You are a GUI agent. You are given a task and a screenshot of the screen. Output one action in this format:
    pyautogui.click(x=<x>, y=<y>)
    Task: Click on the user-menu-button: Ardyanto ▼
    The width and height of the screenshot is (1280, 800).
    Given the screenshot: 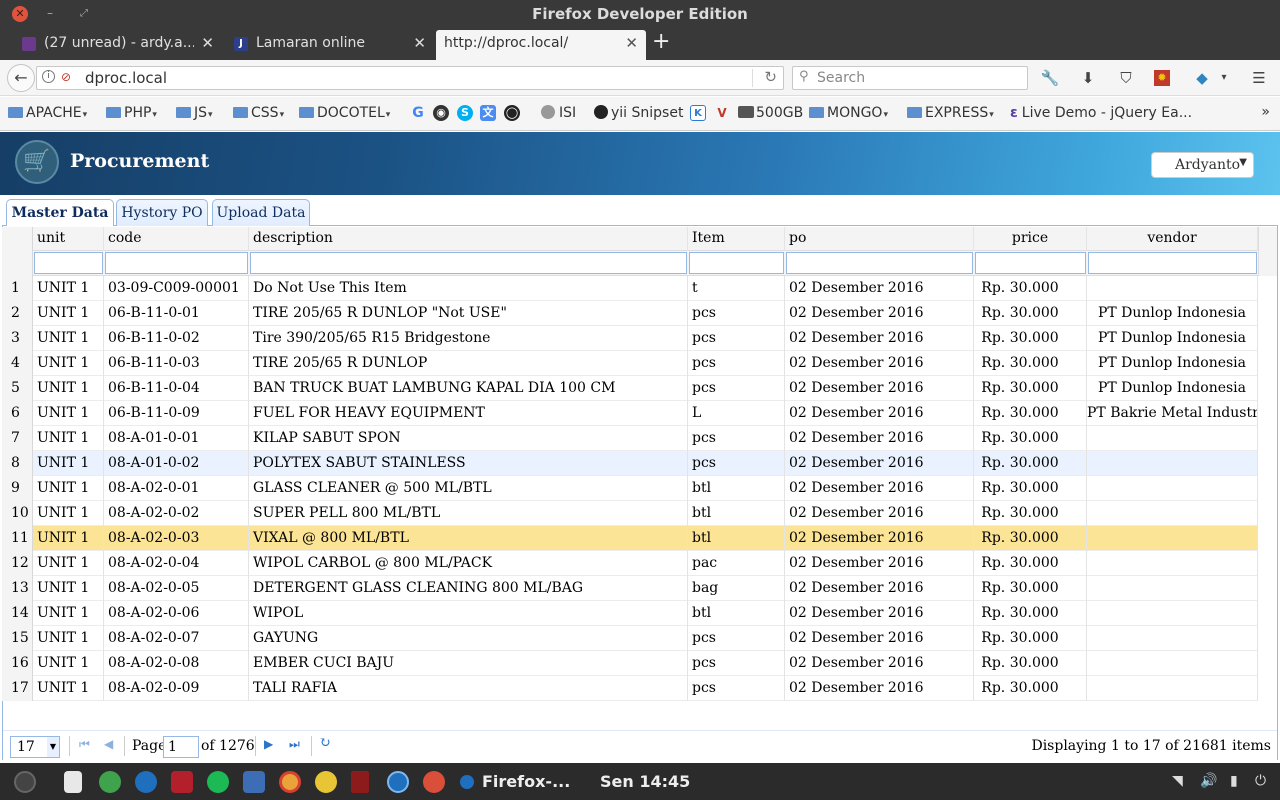 What is the action you would take?
    pyautogui.click(x=1202, y=165)
    